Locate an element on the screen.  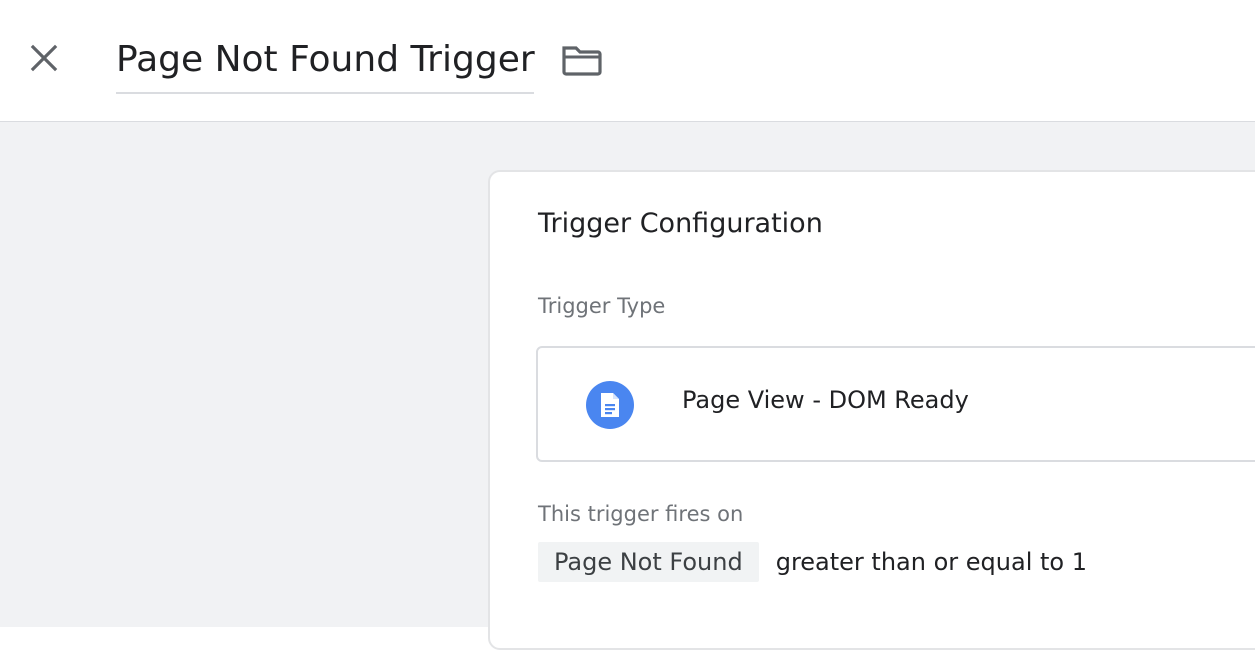
fires-on-label: This trigger fires on is located at coordinates (641, 514).